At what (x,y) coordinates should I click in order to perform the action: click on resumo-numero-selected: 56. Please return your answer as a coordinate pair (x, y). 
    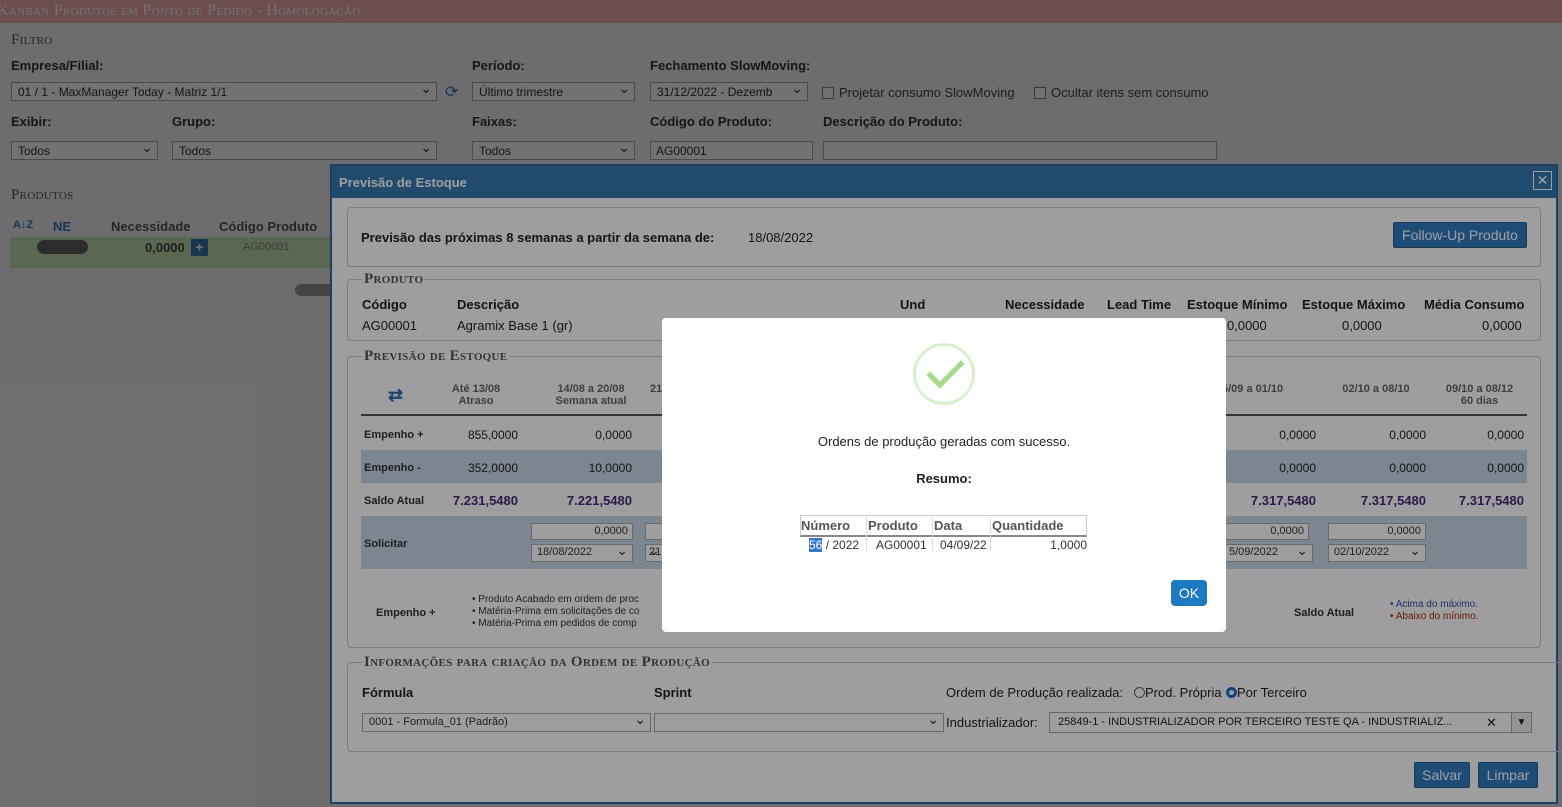
    Looking at the image, I should click on (816, 545).